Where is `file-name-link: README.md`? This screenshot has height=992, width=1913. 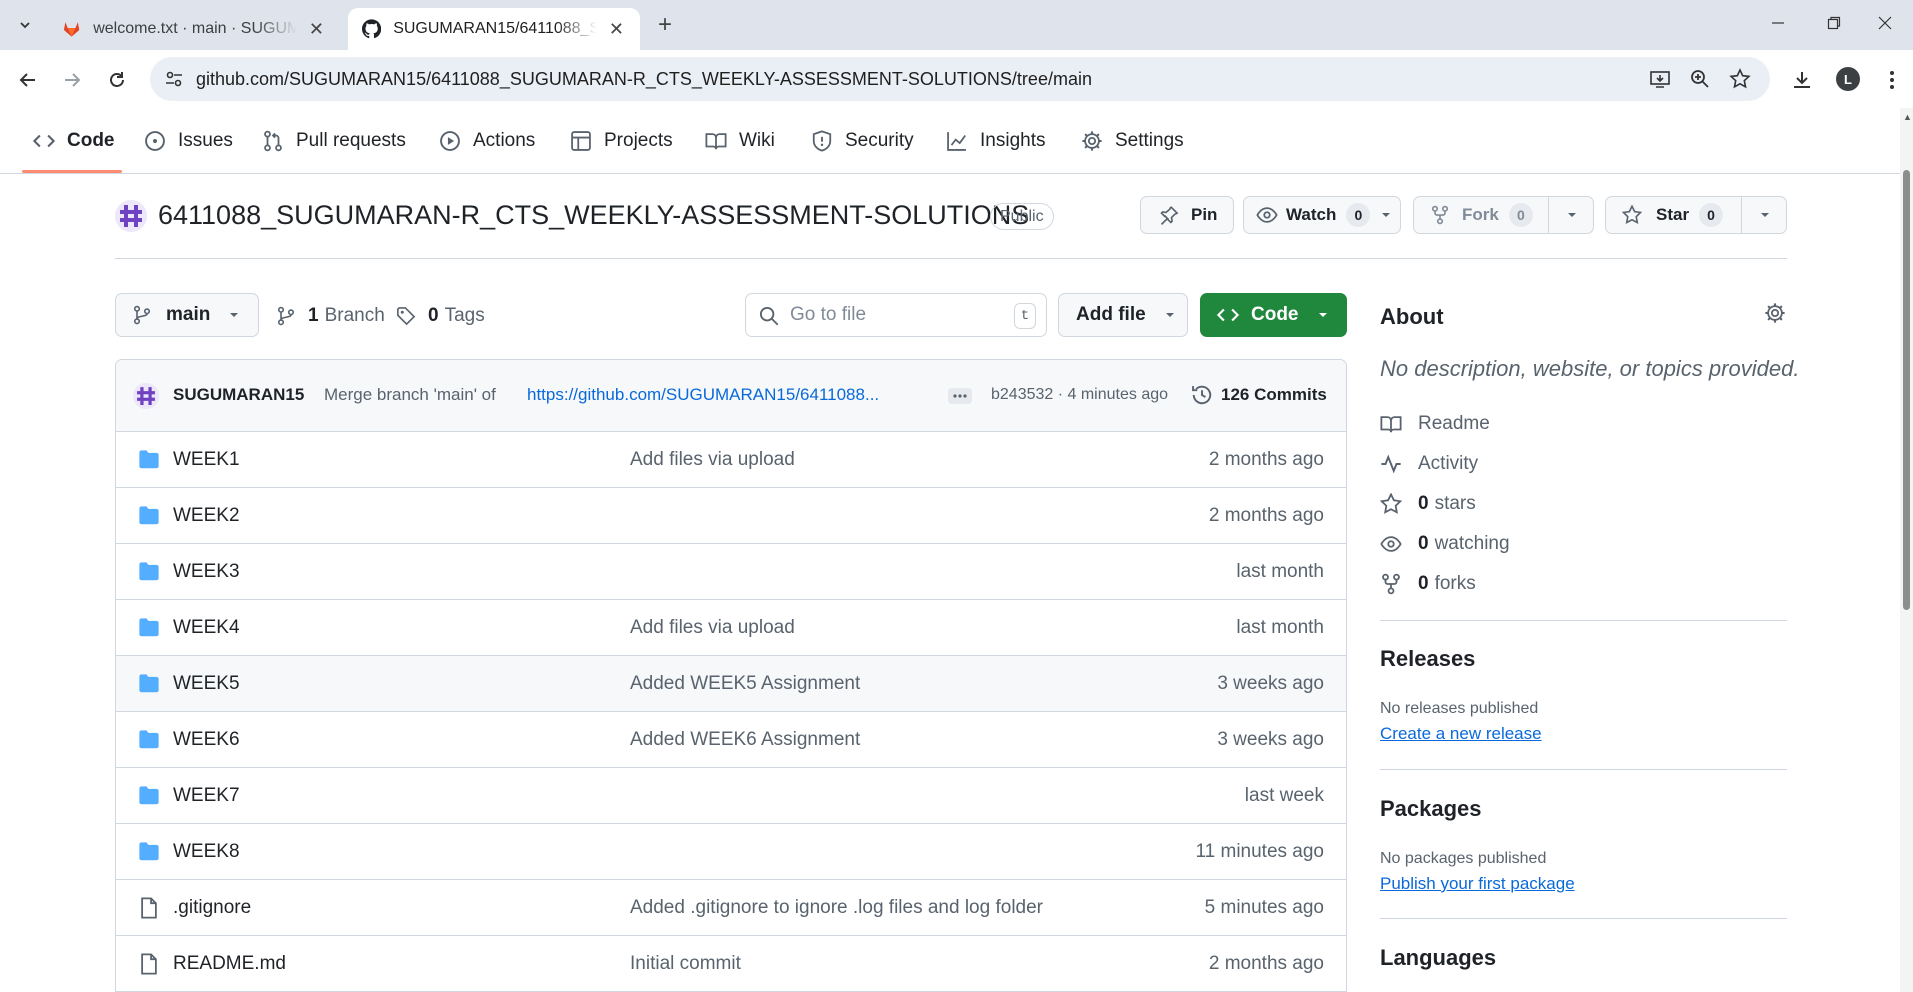 file-name-link: README.md is located at coordinates (229, 964).